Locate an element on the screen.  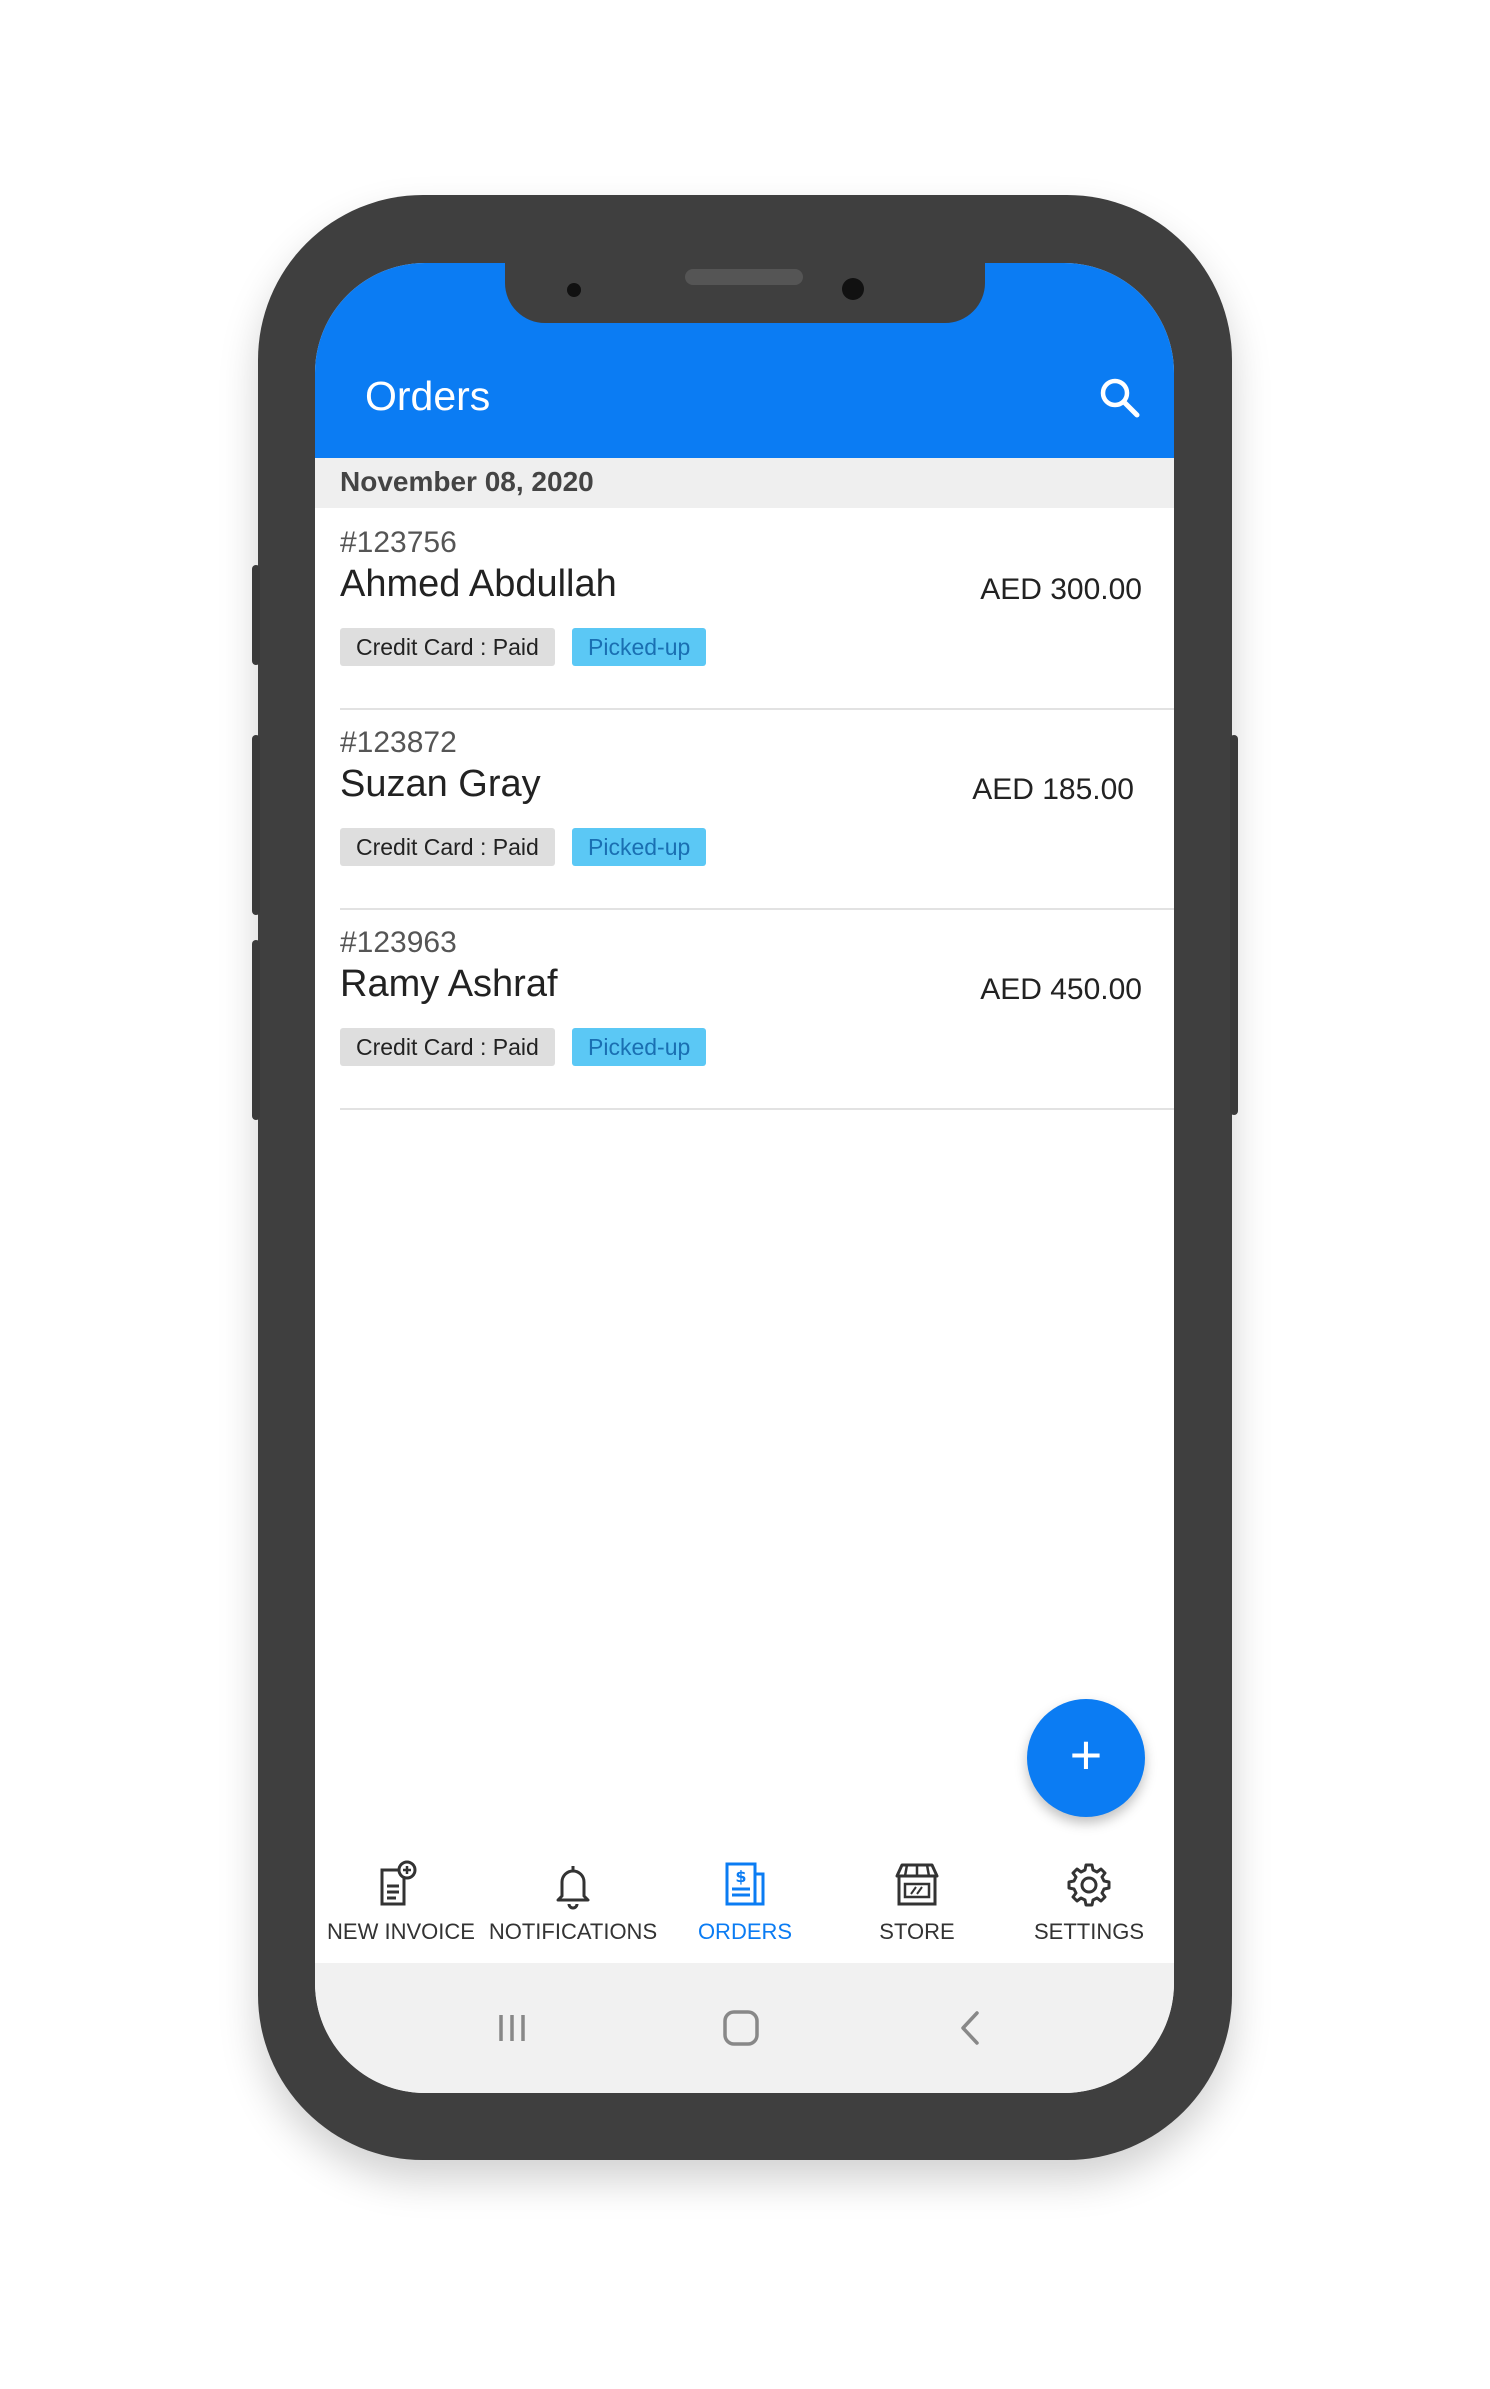
notch is located at coordinates (745, 293).